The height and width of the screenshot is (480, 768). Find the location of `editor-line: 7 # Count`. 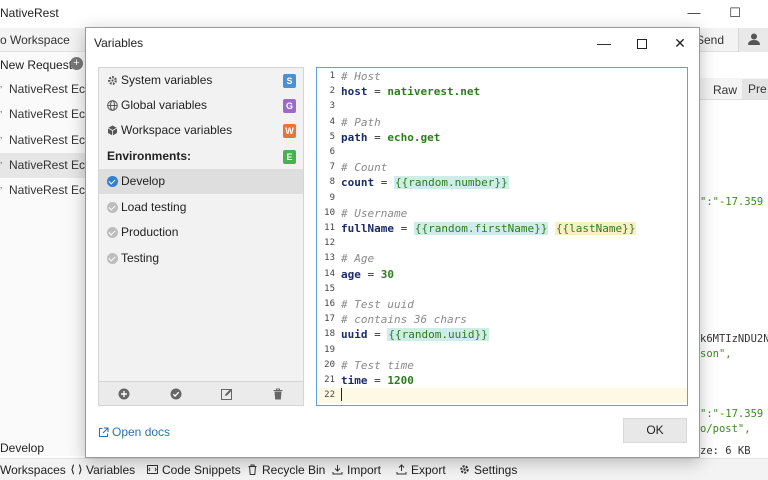

editor-line: 7 # Count is located at coordinates (502, 167).